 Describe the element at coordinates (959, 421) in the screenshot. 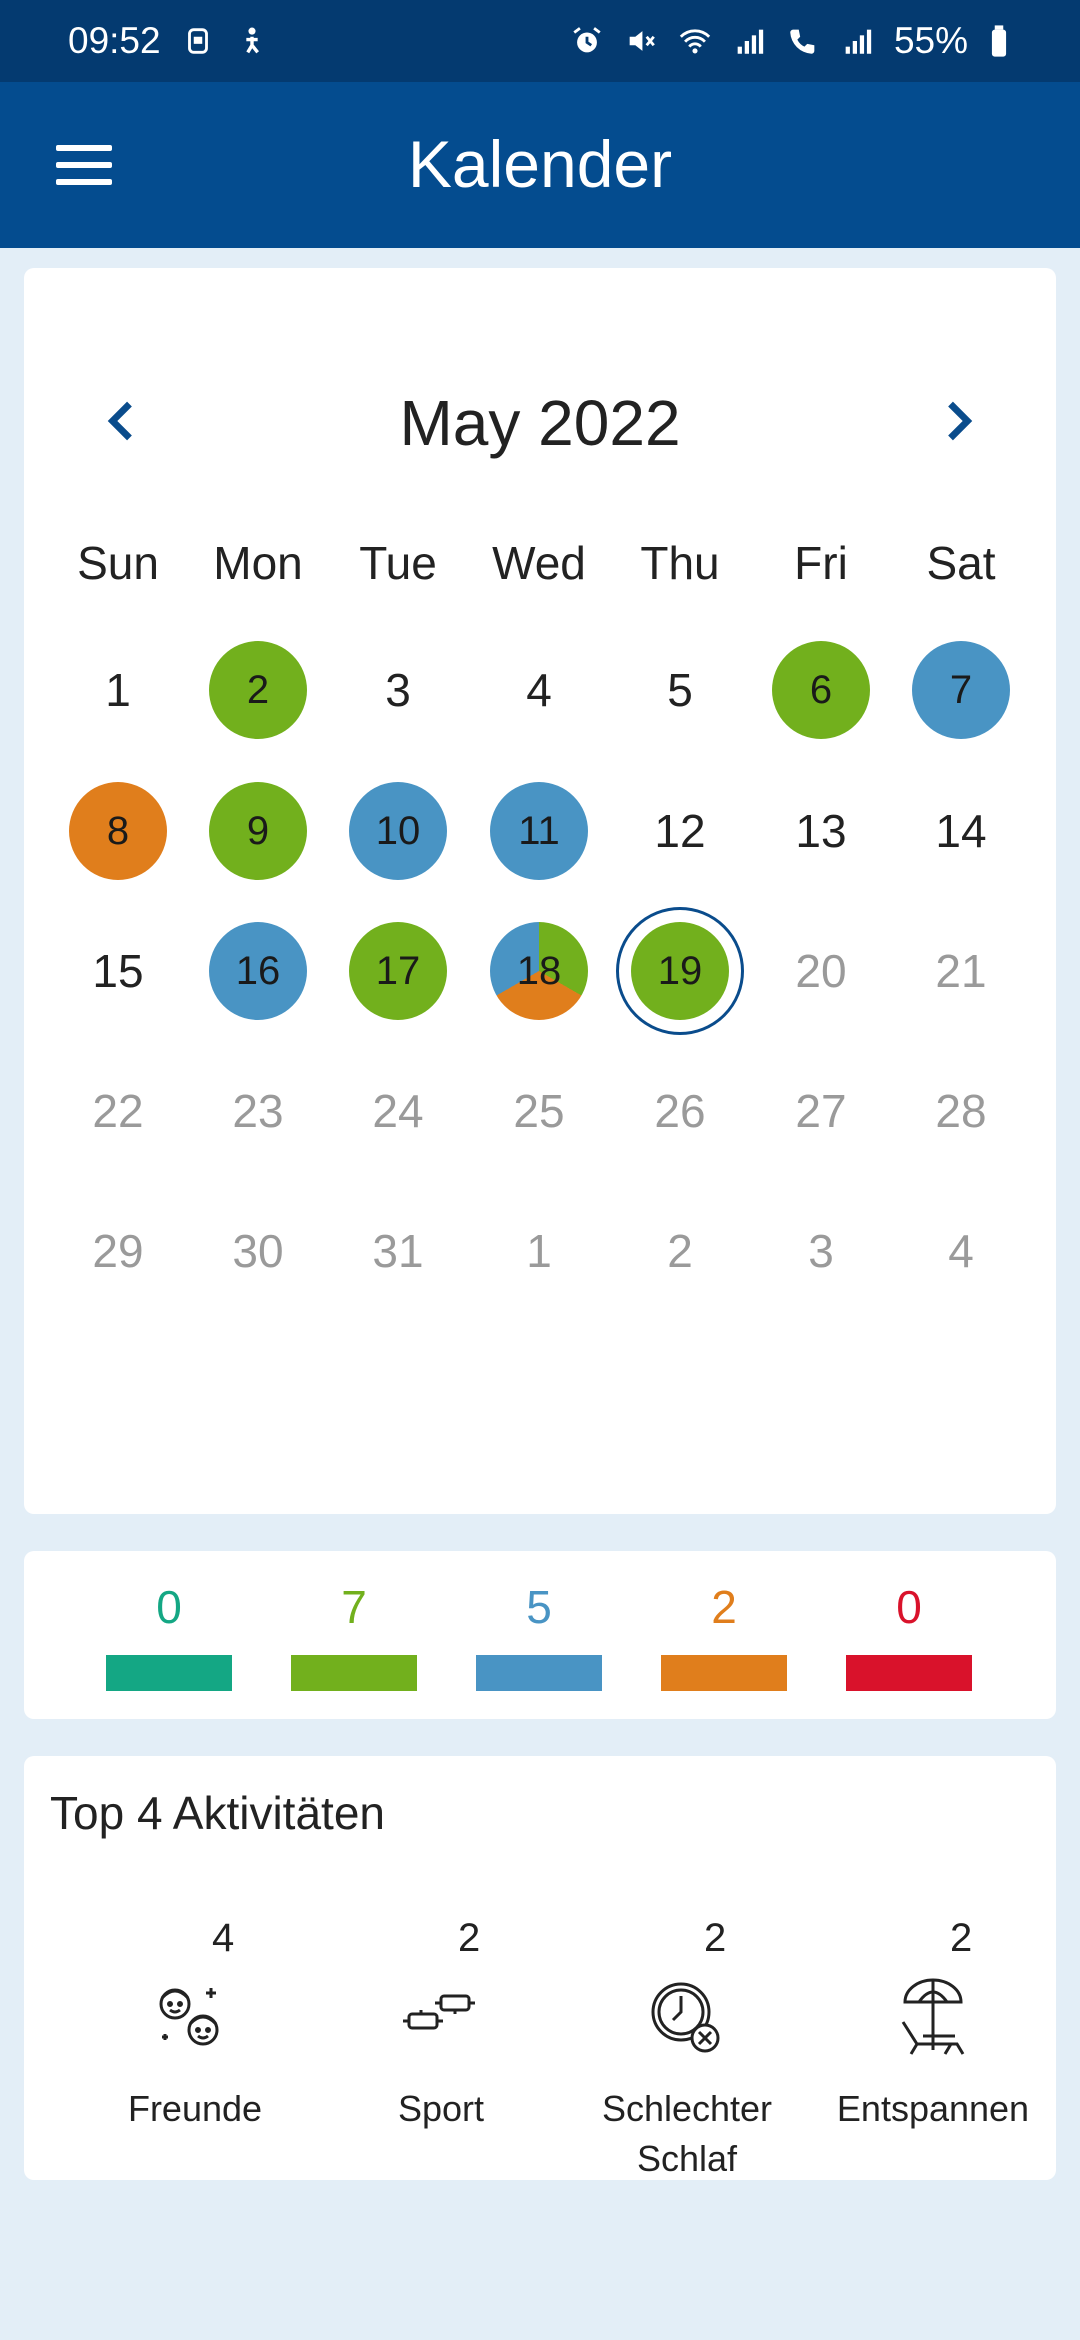

I see `chevron-right-icon` at that location.